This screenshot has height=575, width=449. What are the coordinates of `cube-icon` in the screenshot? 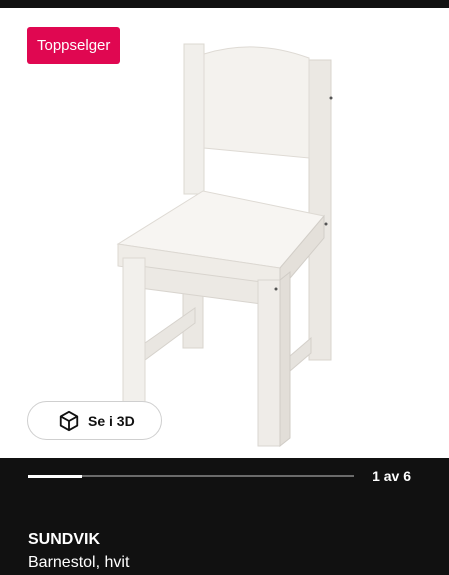 It's located at (69, 420).